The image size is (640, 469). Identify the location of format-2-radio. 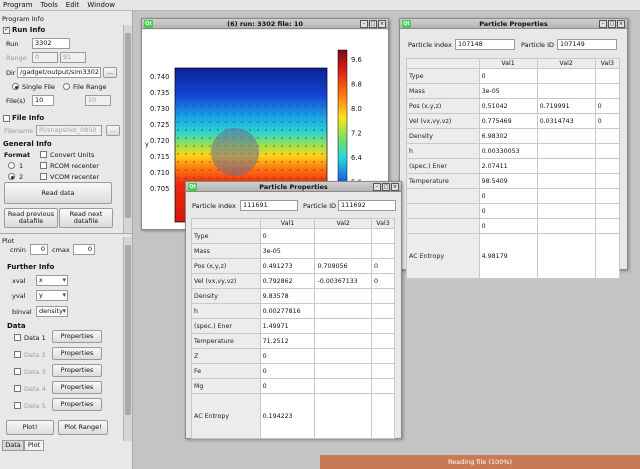
(11, 176).